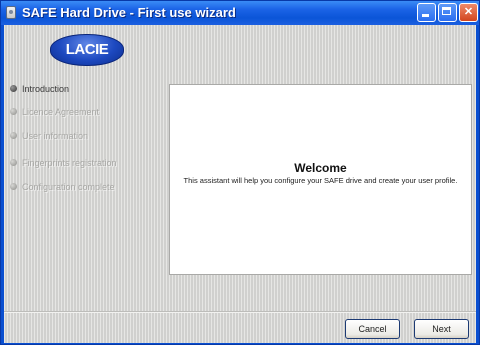  I want to click on step-label: Introduction, so click(46, 89).